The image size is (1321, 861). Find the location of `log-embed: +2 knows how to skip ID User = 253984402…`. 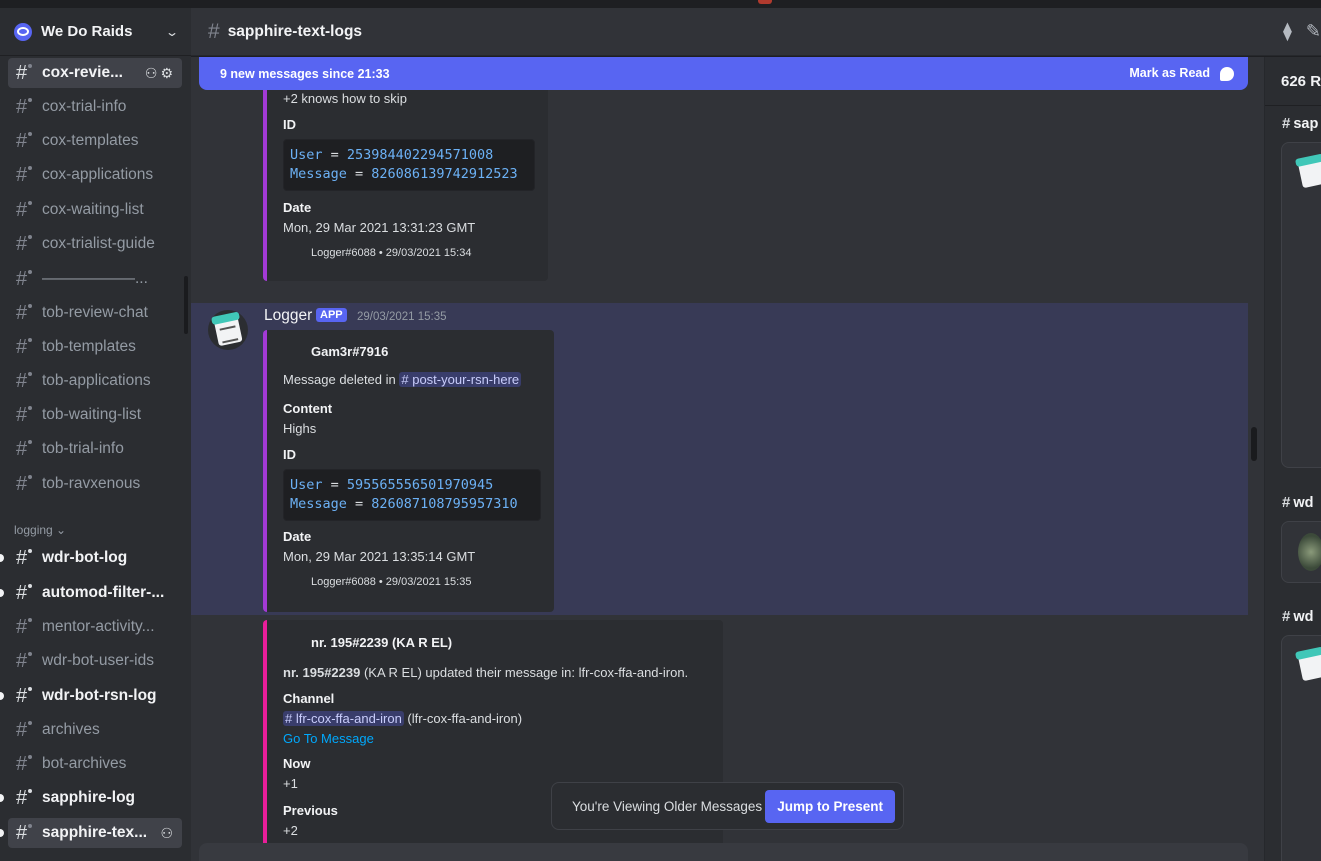

log-embed: +2 knows how to skip ID User = 253984402… is located at coordinates (405, 169).